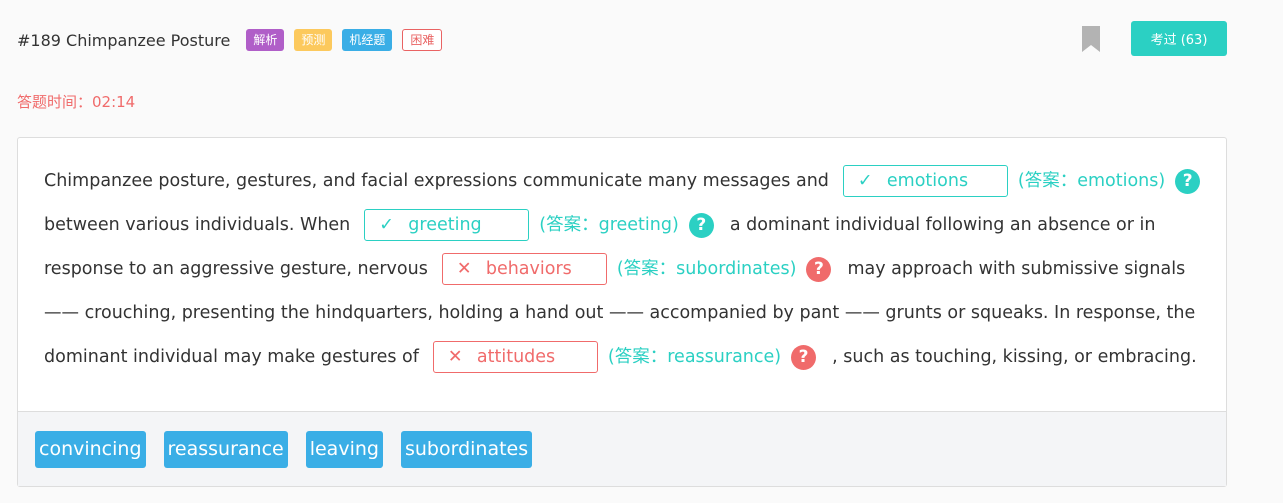 This screenshot has width=1283, height=503. I want to click on answer-timer: 答题时间：02:14, so click(76, 102).